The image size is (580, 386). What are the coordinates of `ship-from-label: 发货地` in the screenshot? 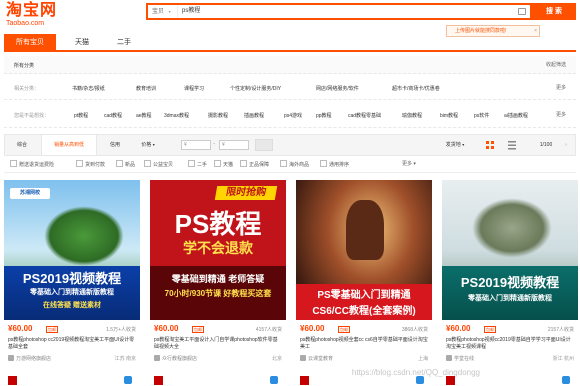 It's located at (453, 145).